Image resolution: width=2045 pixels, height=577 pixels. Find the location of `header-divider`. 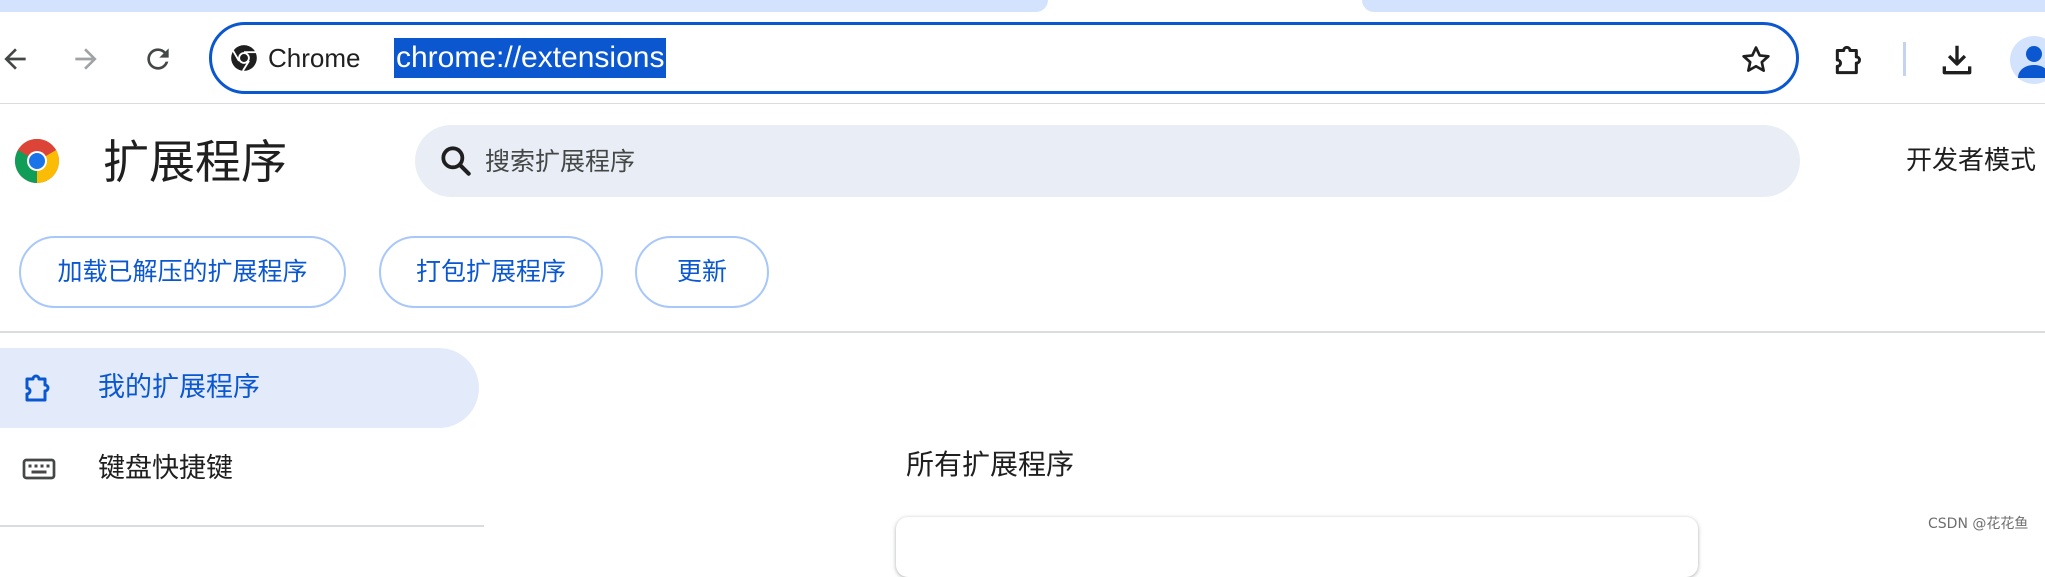

header-divider is located at coordinates (1022, 332).